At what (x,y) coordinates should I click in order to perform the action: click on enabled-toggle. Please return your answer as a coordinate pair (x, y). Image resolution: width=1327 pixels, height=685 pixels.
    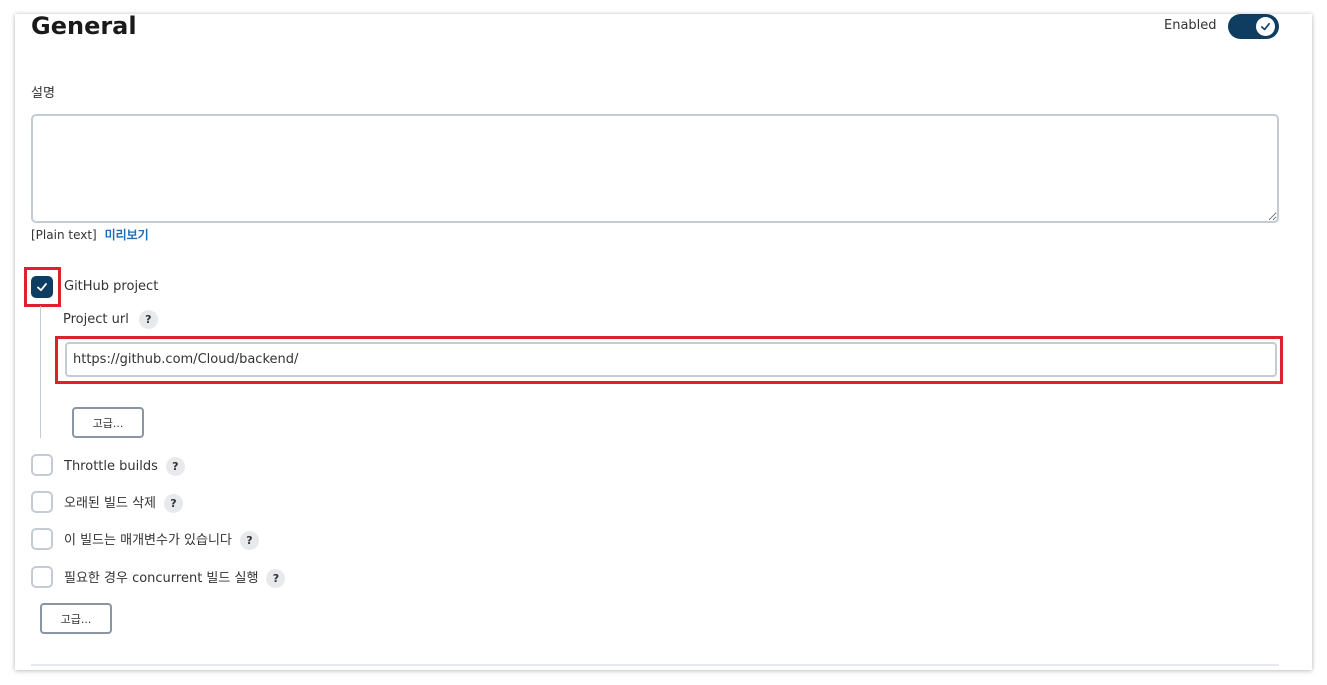
    Looking at the image, I should click on (1253, 26).